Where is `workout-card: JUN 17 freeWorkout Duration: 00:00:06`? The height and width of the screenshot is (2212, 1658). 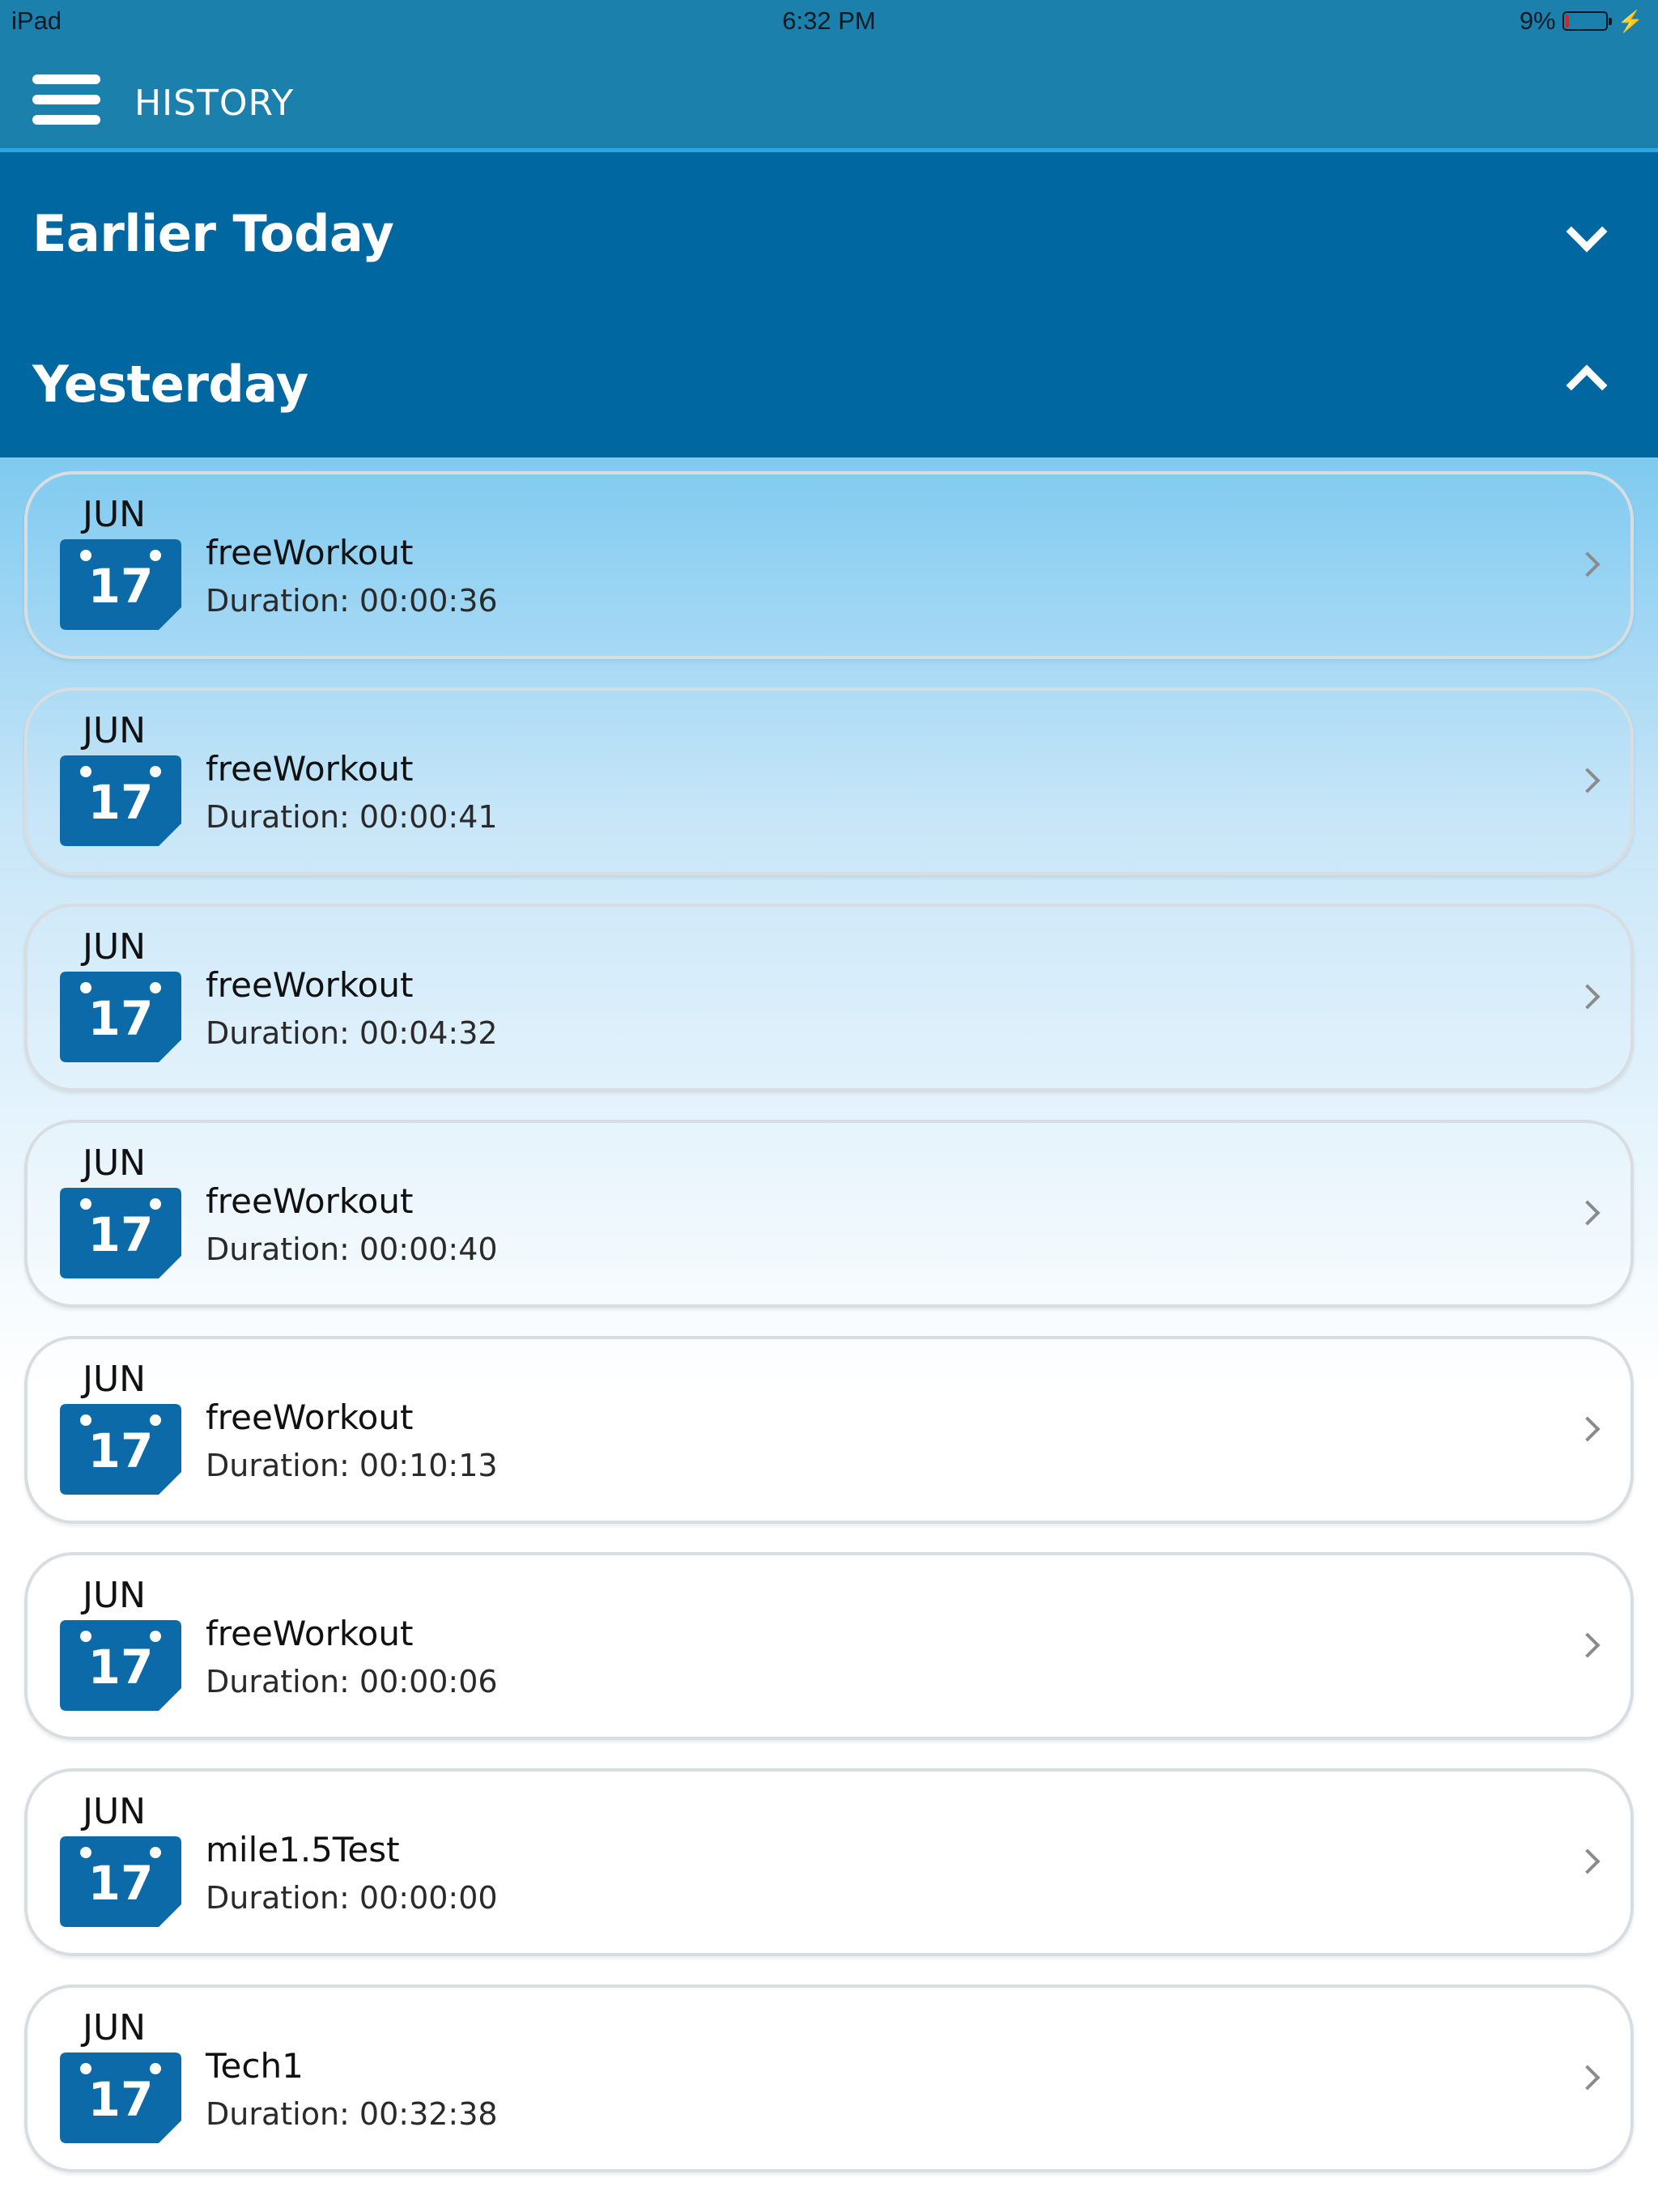
workout-card: JUN 17 freeWorkout Duration: 00:00:06 is located at coordinates (829, 1646).